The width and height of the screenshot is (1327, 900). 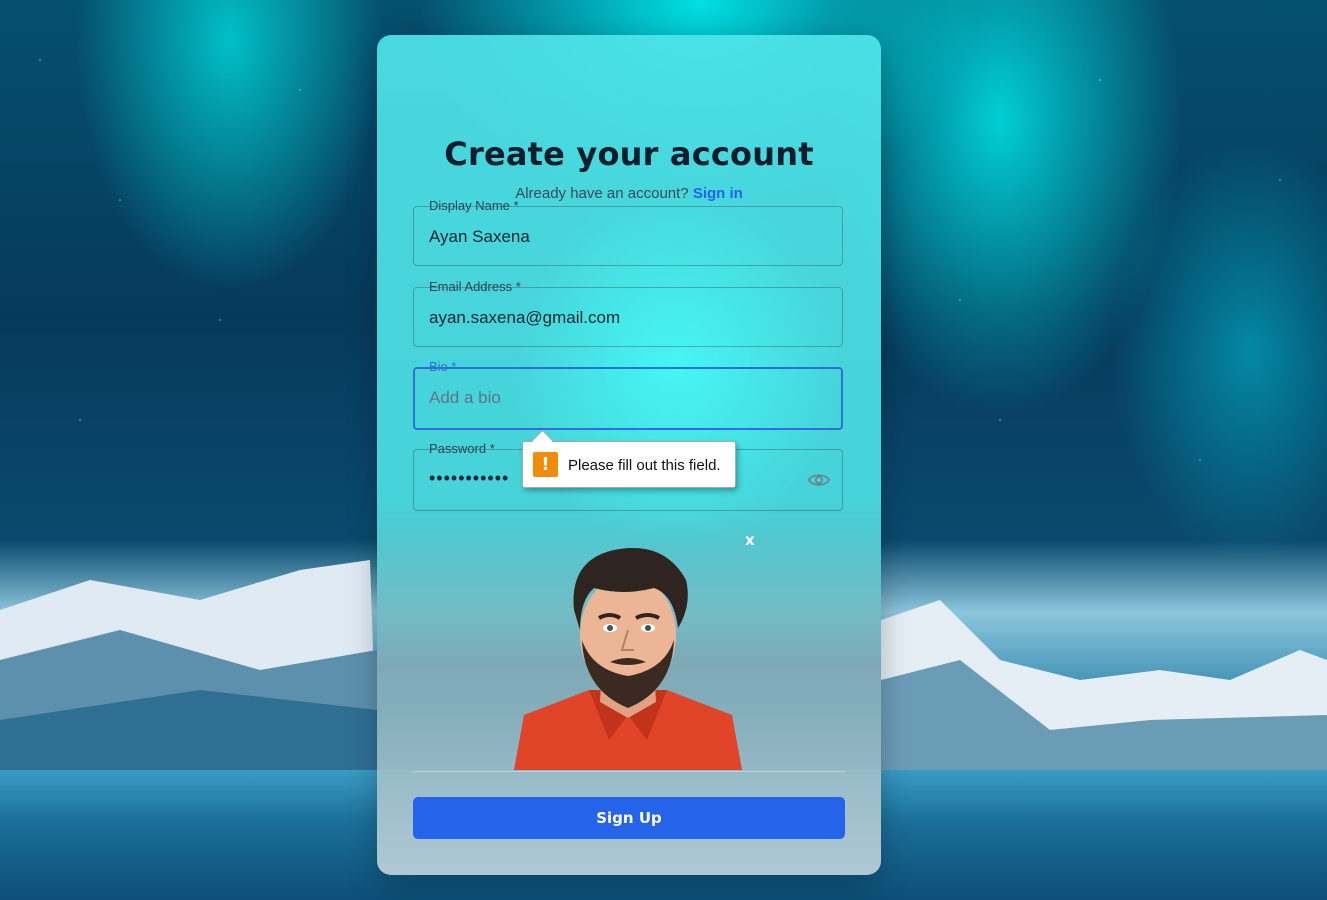 What do you see at coordinates (628, 313) in the screenshot?
I see `email-field: Email Address * ayan.saxena@gmail.com` at bounding box center [628, 313].